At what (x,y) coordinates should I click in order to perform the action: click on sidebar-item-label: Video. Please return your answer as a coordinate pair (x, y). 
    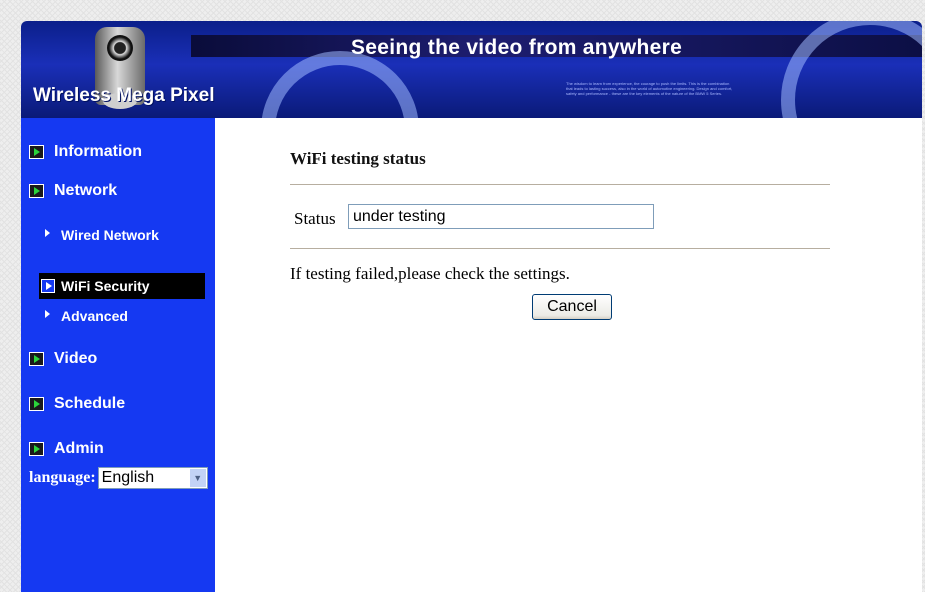
    Looking at the image, I should click on (76, 358).